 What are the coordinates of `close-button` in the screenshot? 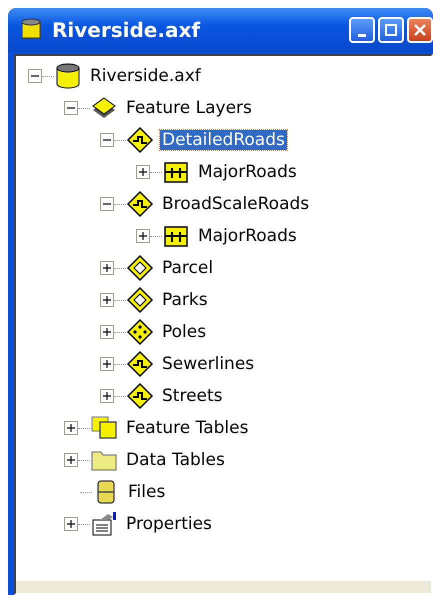 It's located at (420, 30).